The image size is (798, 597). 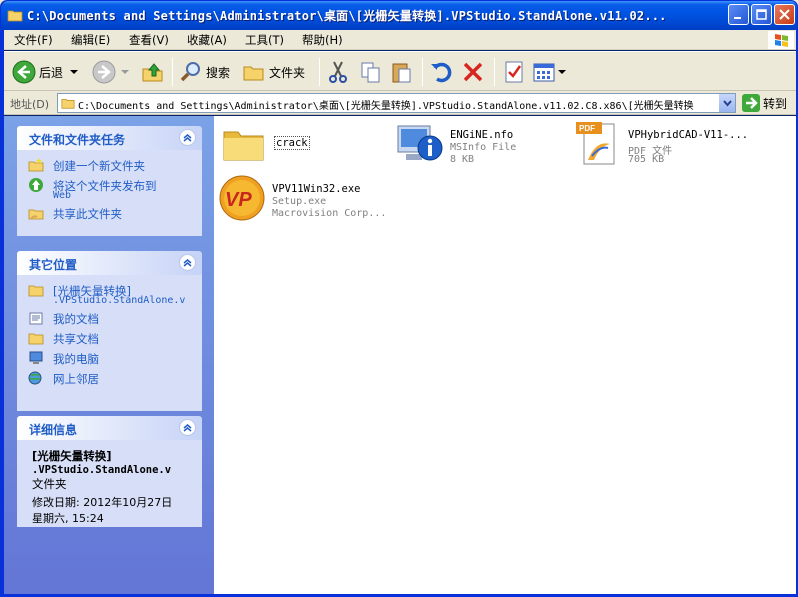 I want to click on delete-button, so click(x=473, y=72).